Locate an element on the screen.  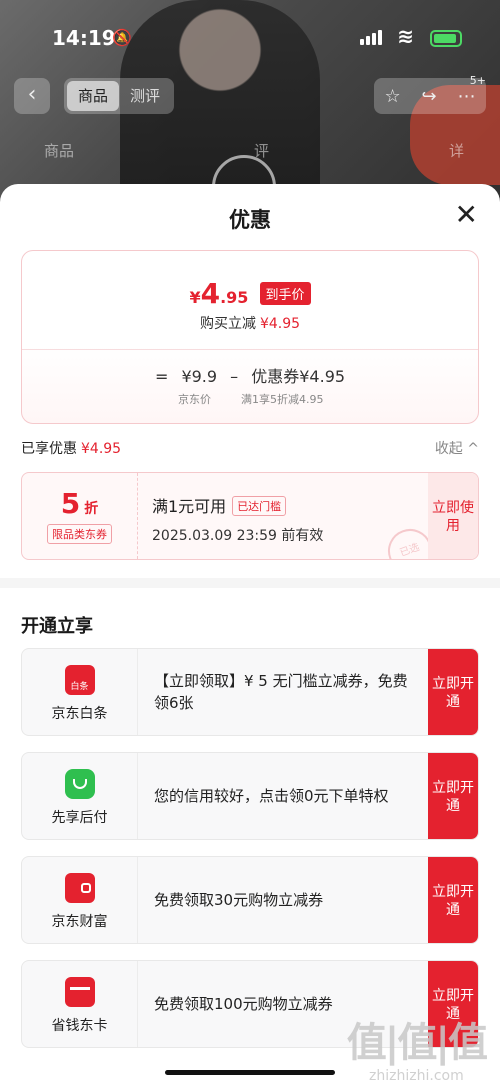
tab-review: 测评 is located at coordinates (145, 96).